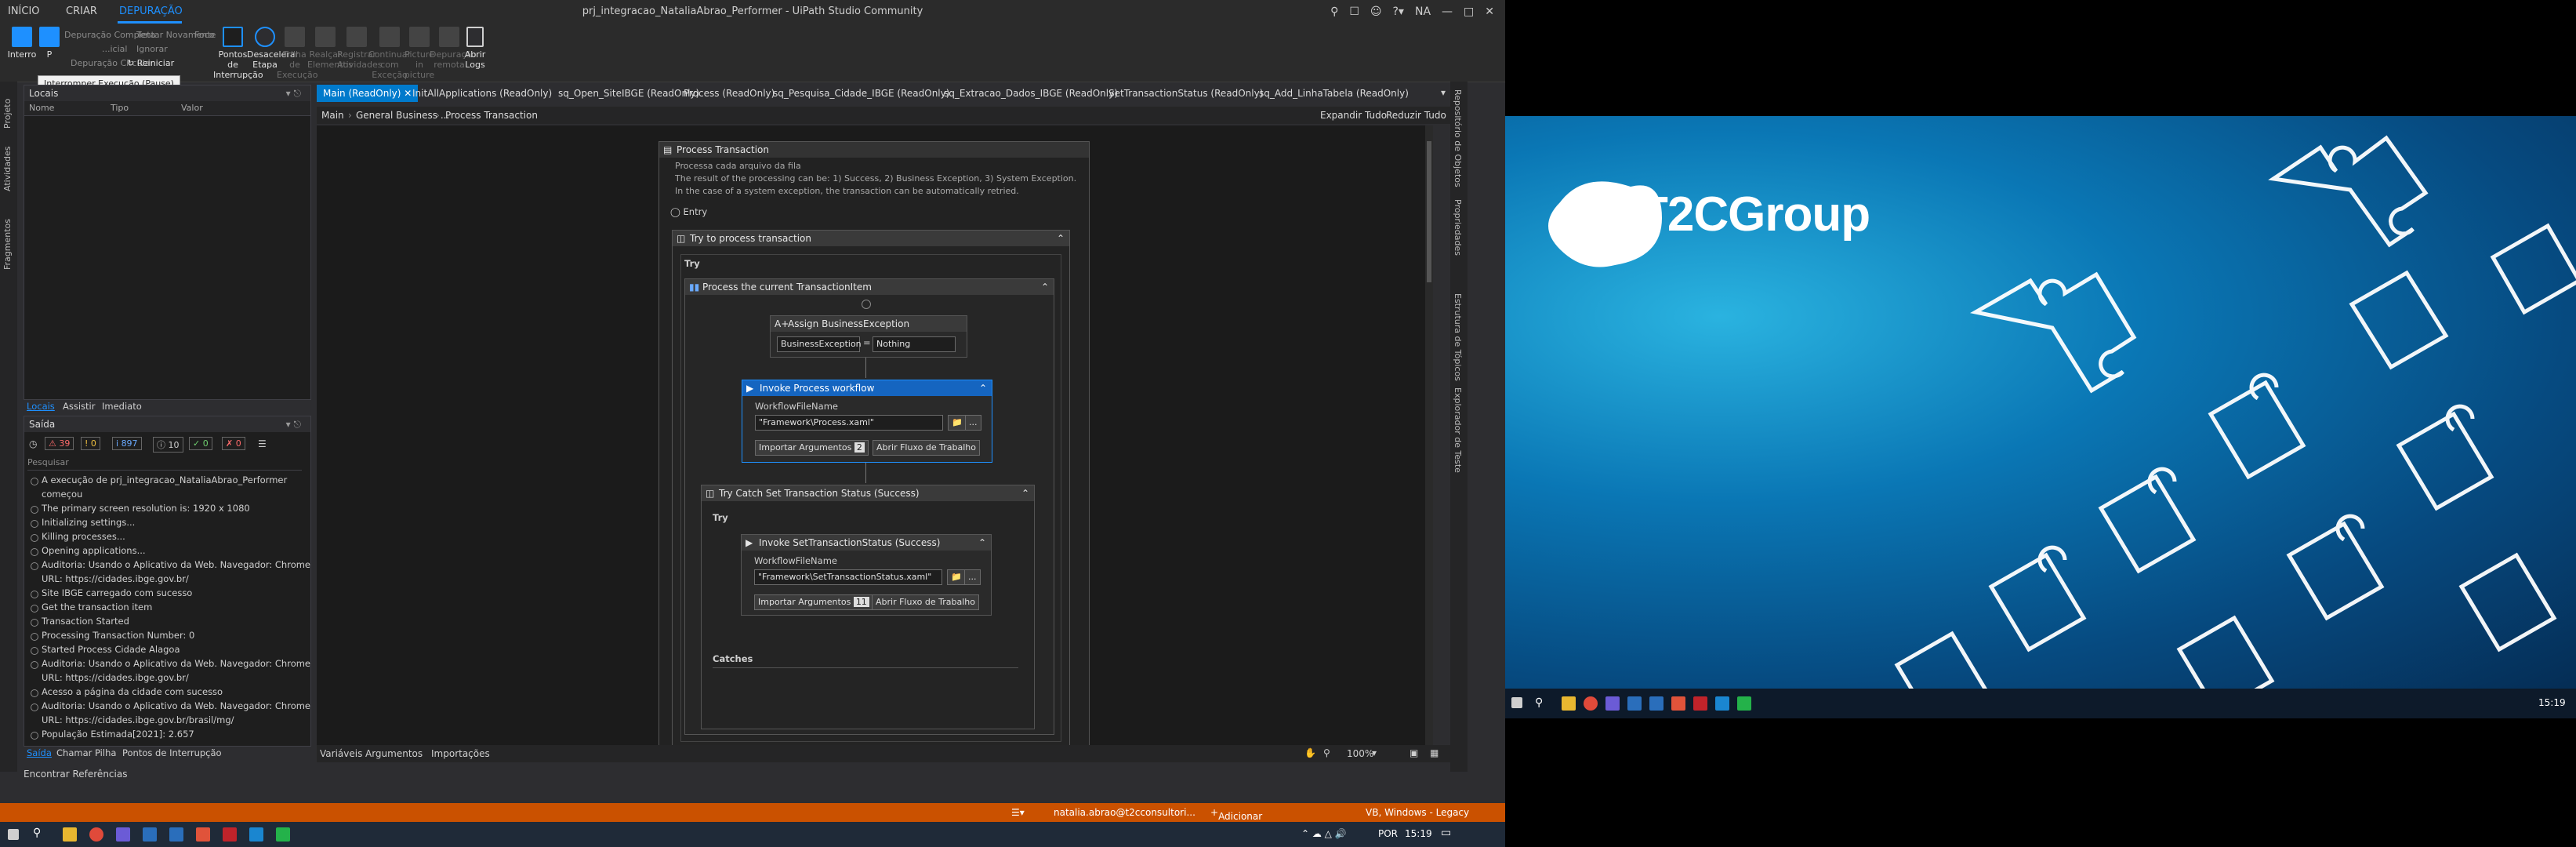  Describe the element at coordinates (492, 115) in the screenshot. I see `breadcrumb-process-transaction: Process Transaction` at that location.